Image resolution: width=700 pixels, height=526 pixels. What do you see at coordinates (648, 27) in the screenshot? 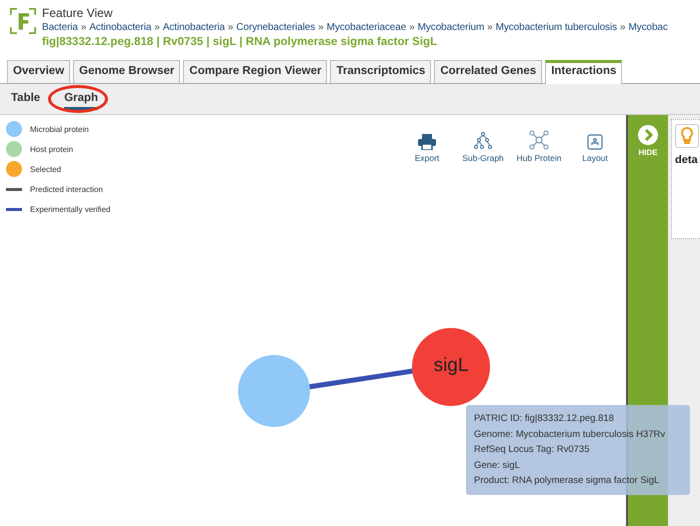
I see `breadcrumb-link: Mycobac` at bounding box center [648, 27].